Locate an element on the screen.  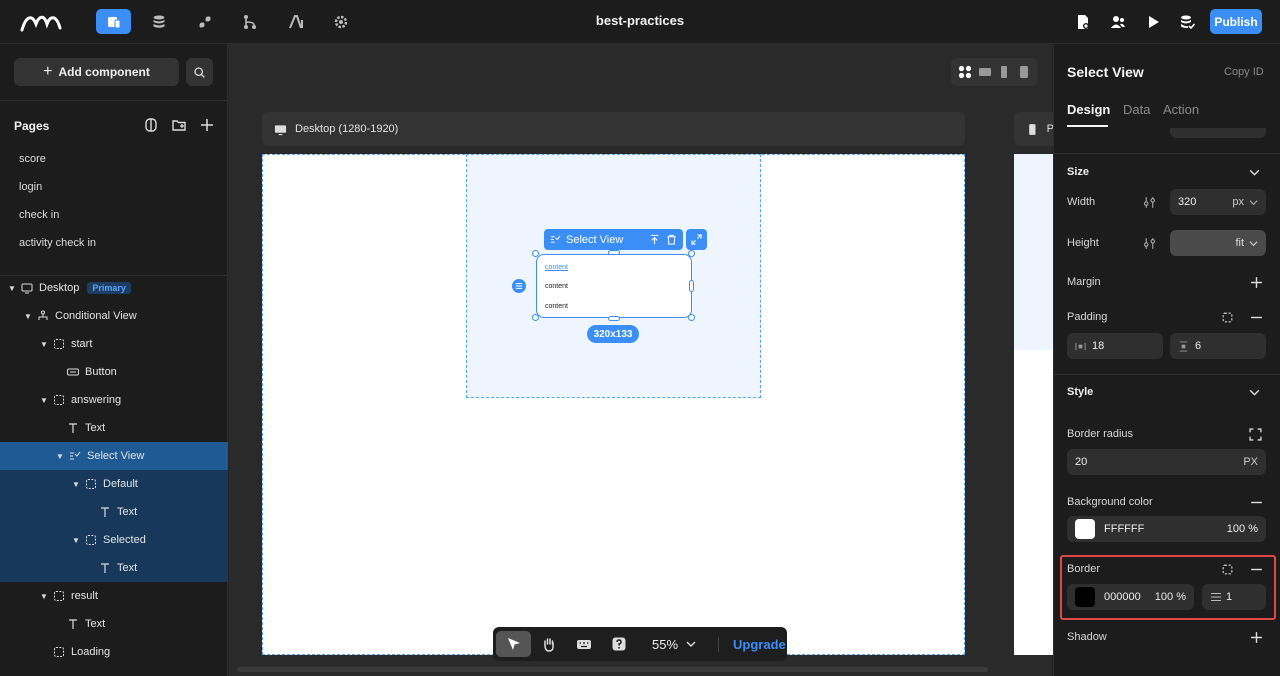
border-radius-input: 20 PX is located at coordinates (1166, 462).